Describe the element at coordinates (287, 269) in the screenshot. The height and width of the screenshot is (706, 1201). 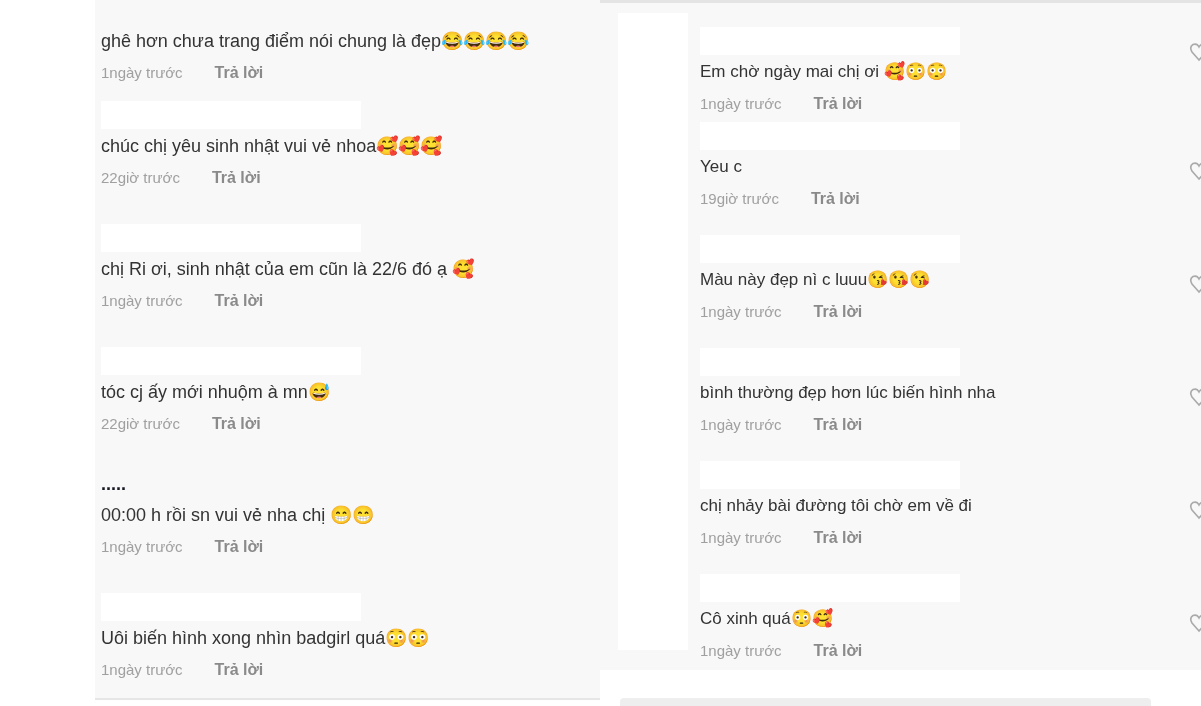
I see `comment-text: chị Ri ơi, sinh nhật của em cũn là 22/6 đó ạ 🥰` at that location.